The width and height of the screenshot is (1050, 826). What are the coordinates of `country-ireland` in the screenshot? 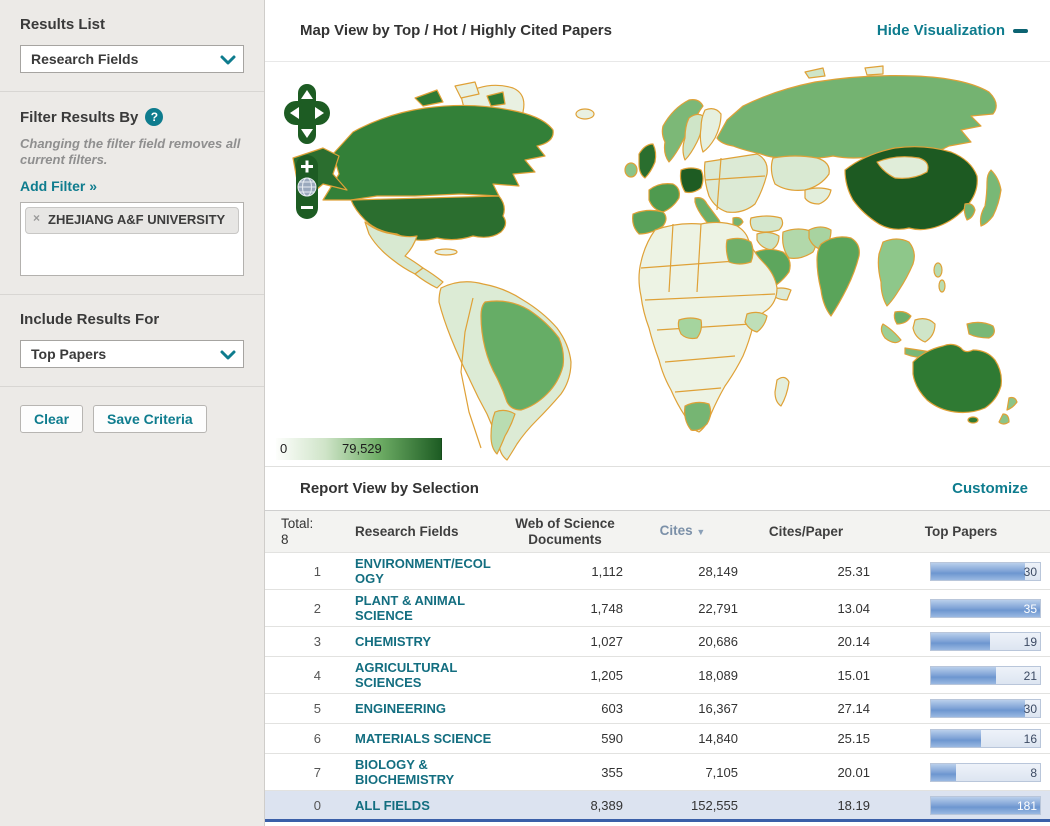 It's located at (631, 170).